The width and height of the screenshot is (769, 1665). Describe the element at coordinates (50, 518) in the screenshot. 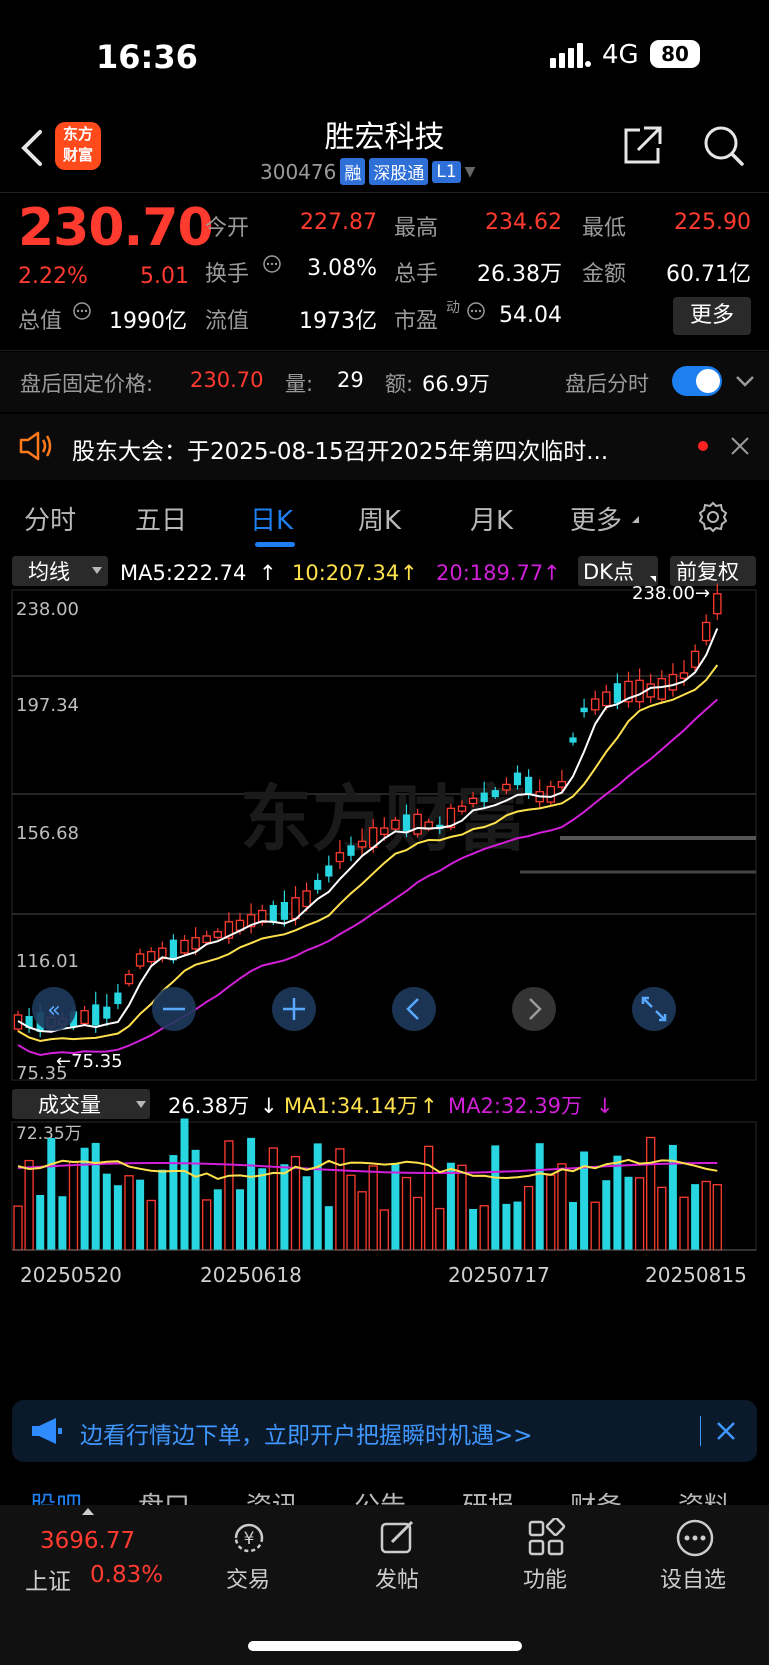

I see `tab-intraday: 分时` at that location.